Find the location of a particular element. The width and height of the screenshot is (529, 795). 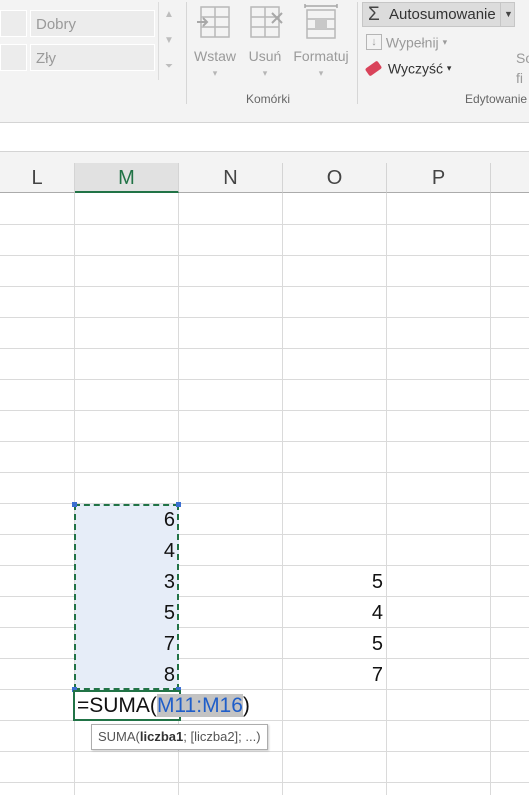

column-header-q is located at coordinates (510, 178).